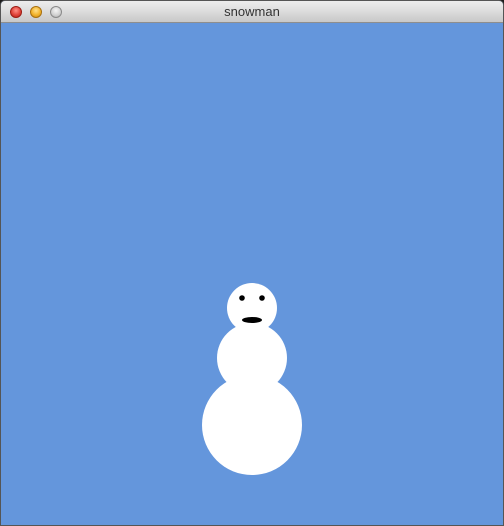  What do you see at coordinates (252, 358) in the screenshot?
I see `snowman-middle-ball` at bounding box center [252, 358].